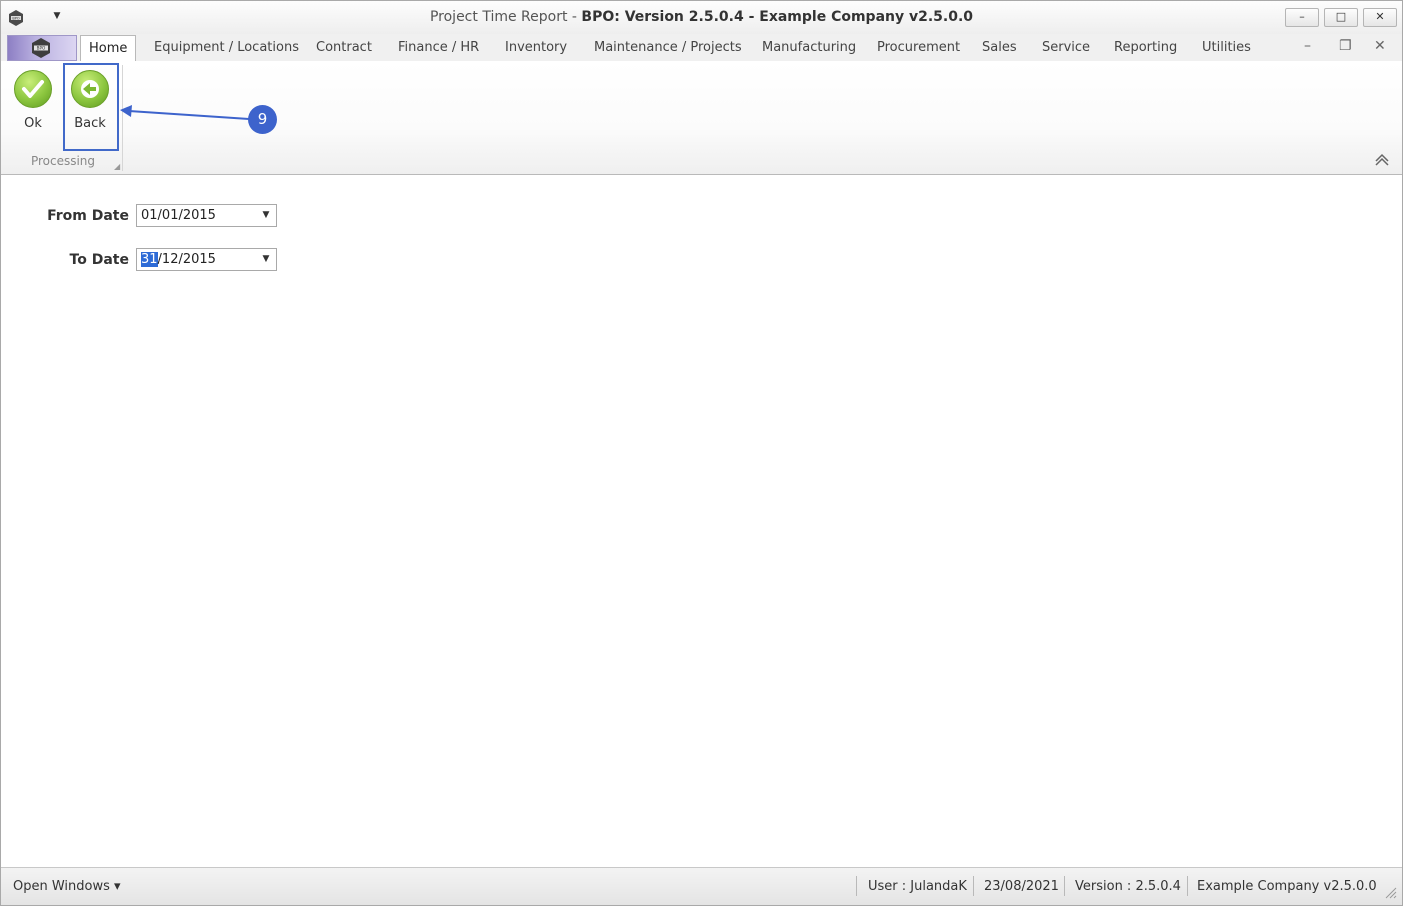 This screenshot has height=906, width=1403. I want to click on to-date-rest-text: /12/2015, so click(186, 259).